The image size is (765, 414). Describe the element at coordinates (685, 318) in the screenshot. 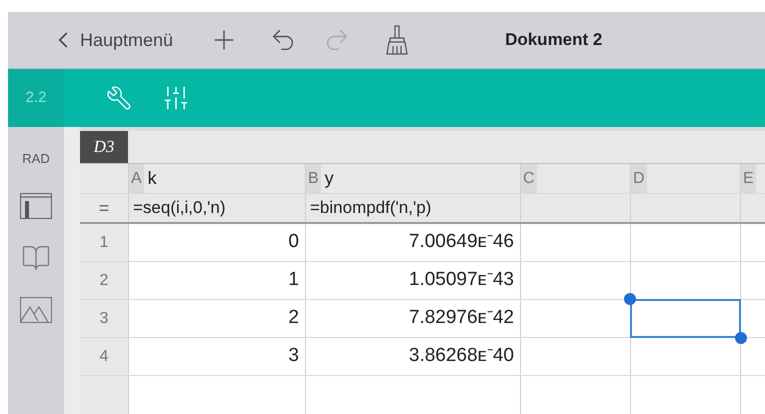

I see `selection-frame` at that location.